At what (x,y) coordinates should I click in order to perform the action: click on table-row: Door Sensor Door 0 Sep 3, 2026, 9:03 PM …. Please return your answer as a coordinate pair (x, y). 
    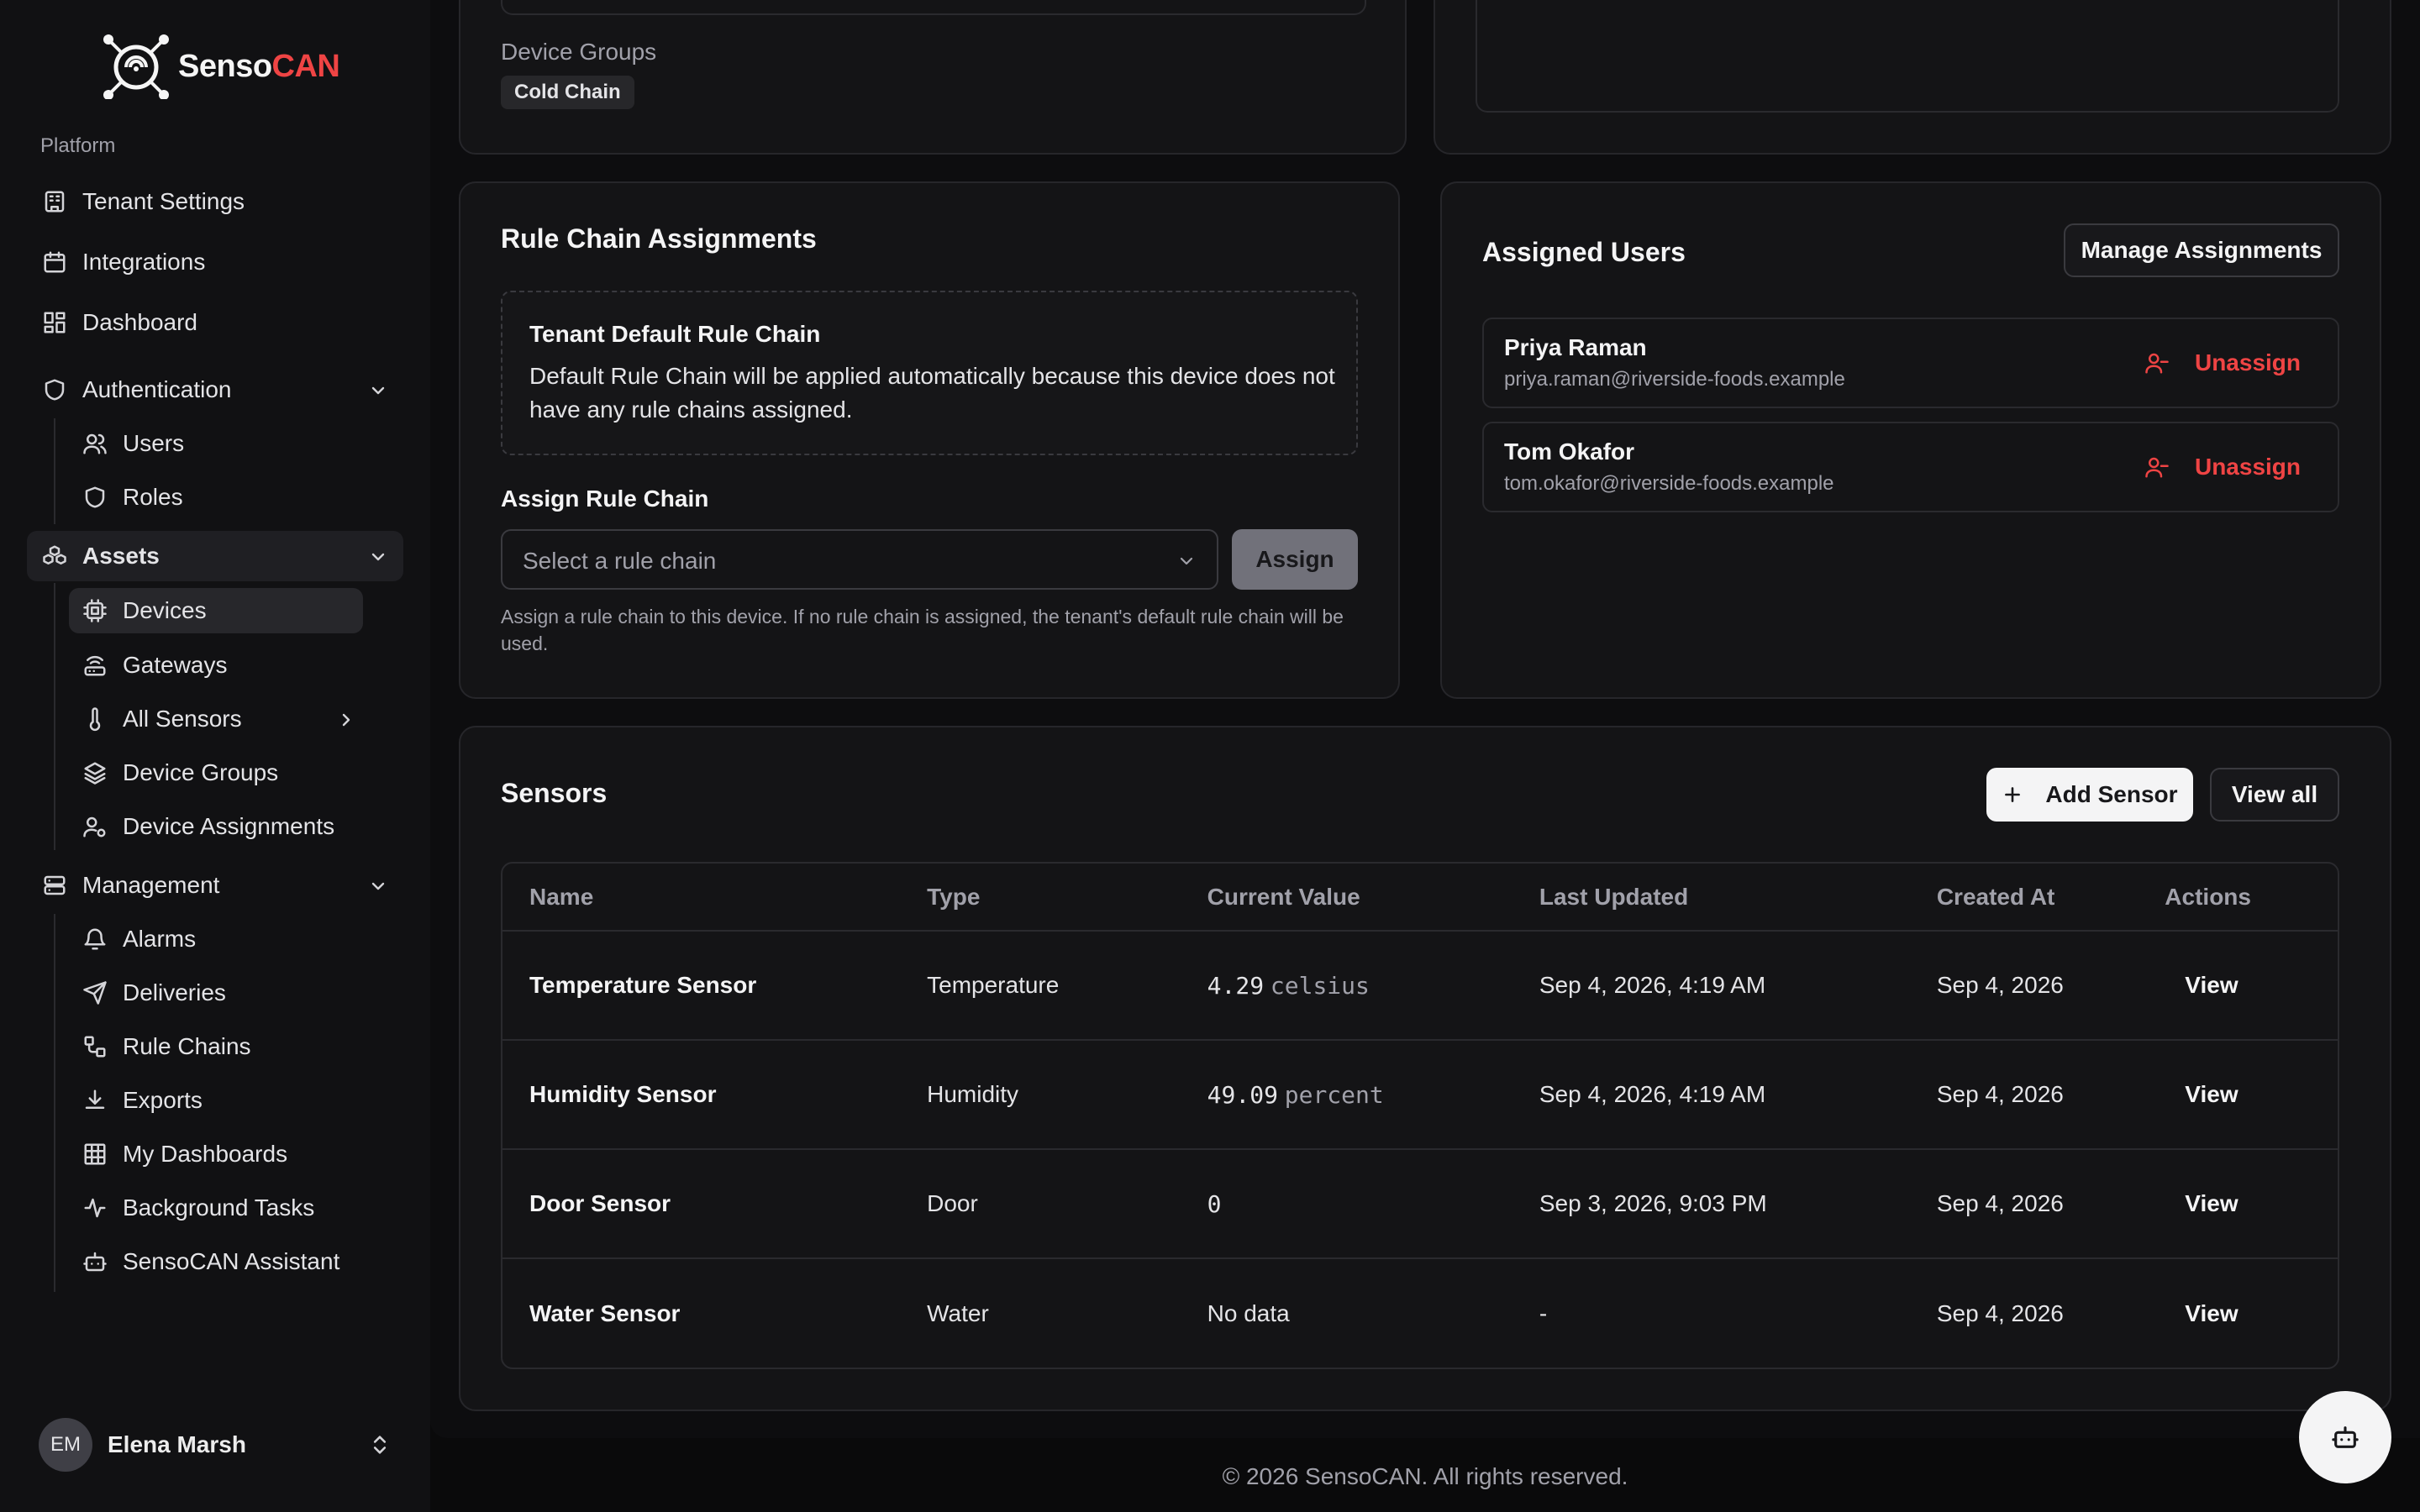
    Looking at the image, I should click on (1420, 1203).